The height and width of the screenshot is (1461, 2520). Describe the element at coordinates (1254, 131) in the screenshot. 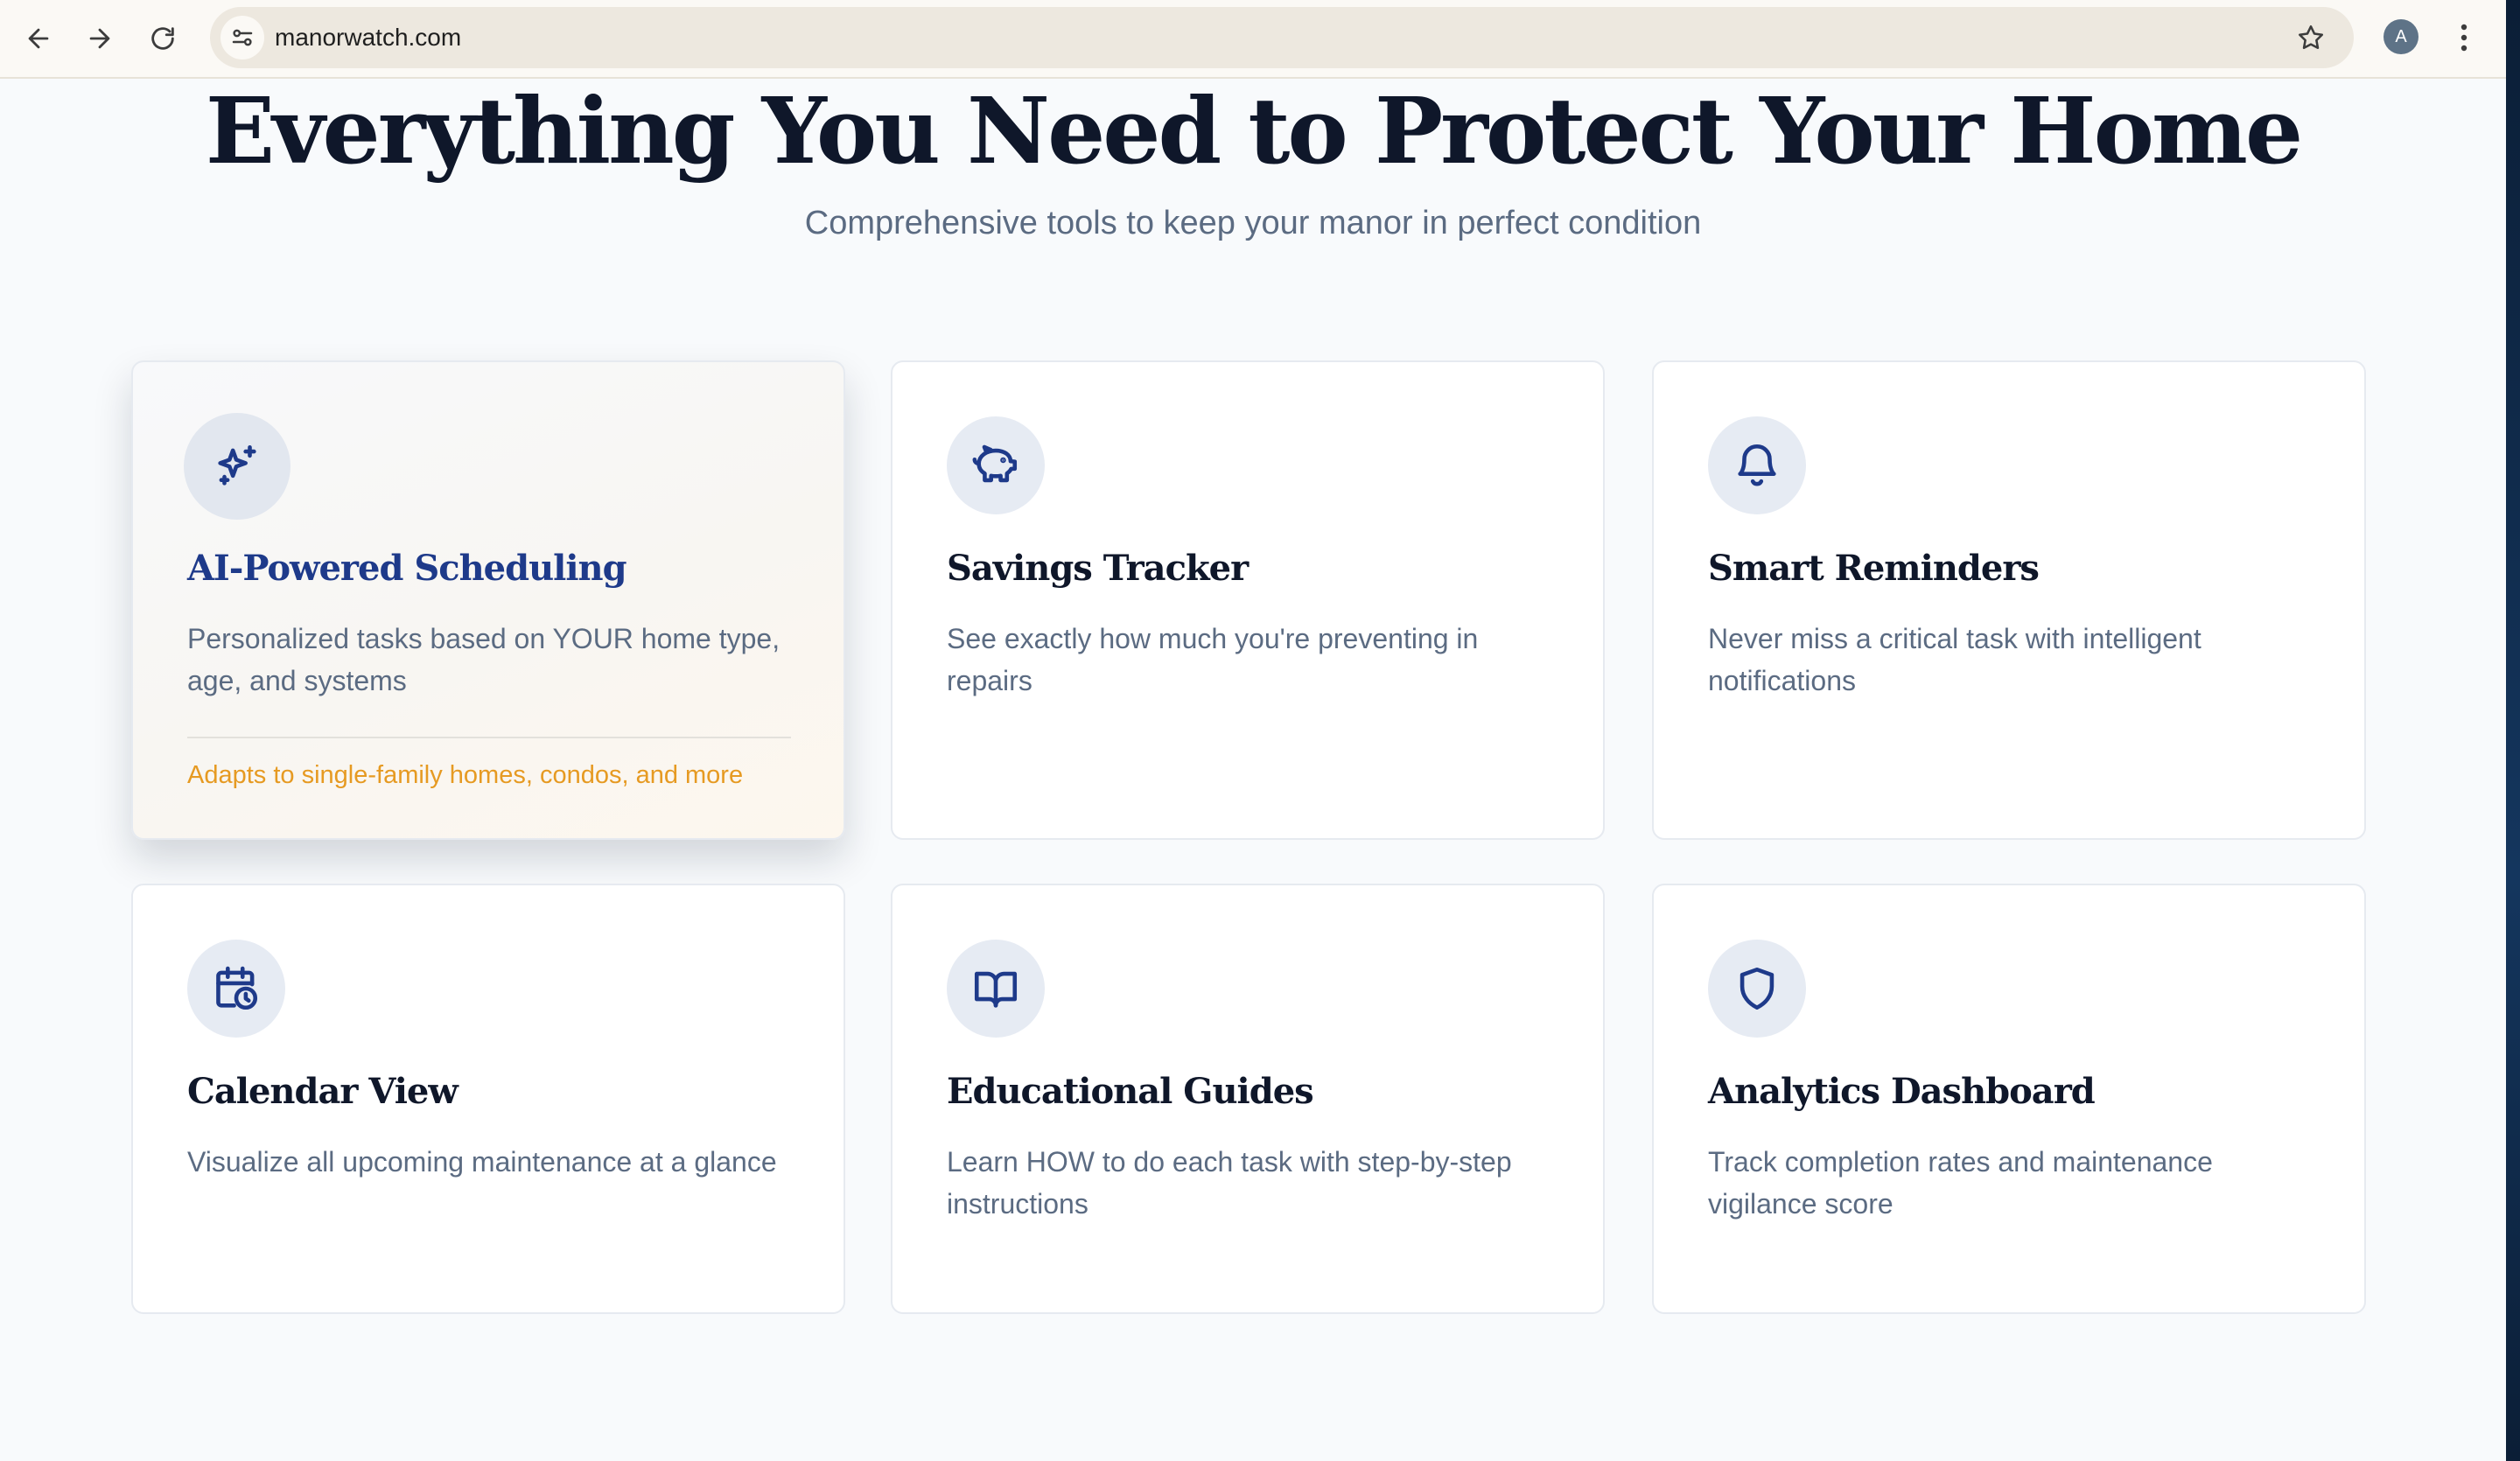

I see `page-title: Everything You Need to Protect Your Home` at that location.